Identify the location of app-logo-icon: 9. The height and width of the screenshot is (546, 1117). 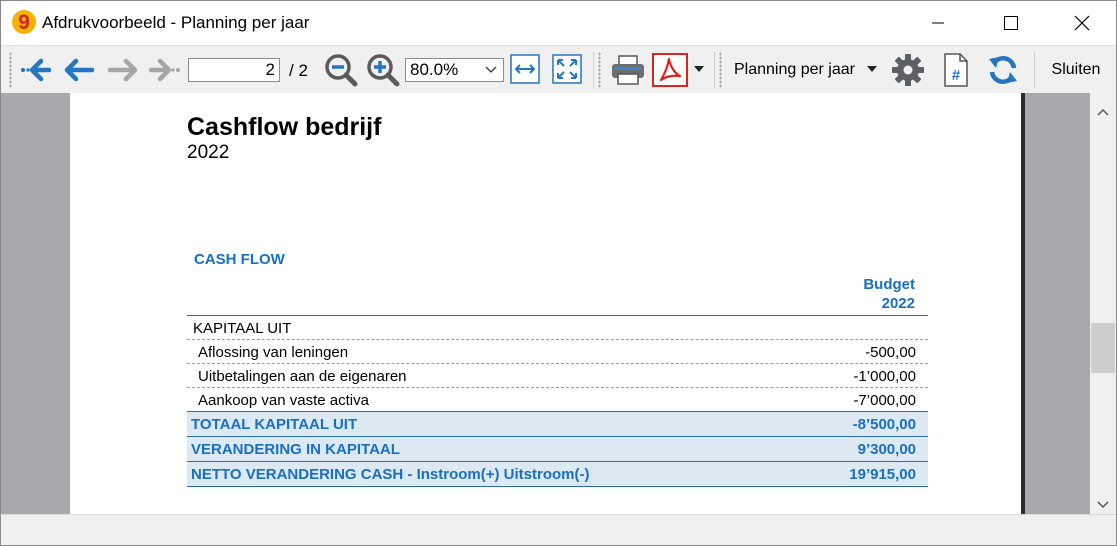
(24, 22).